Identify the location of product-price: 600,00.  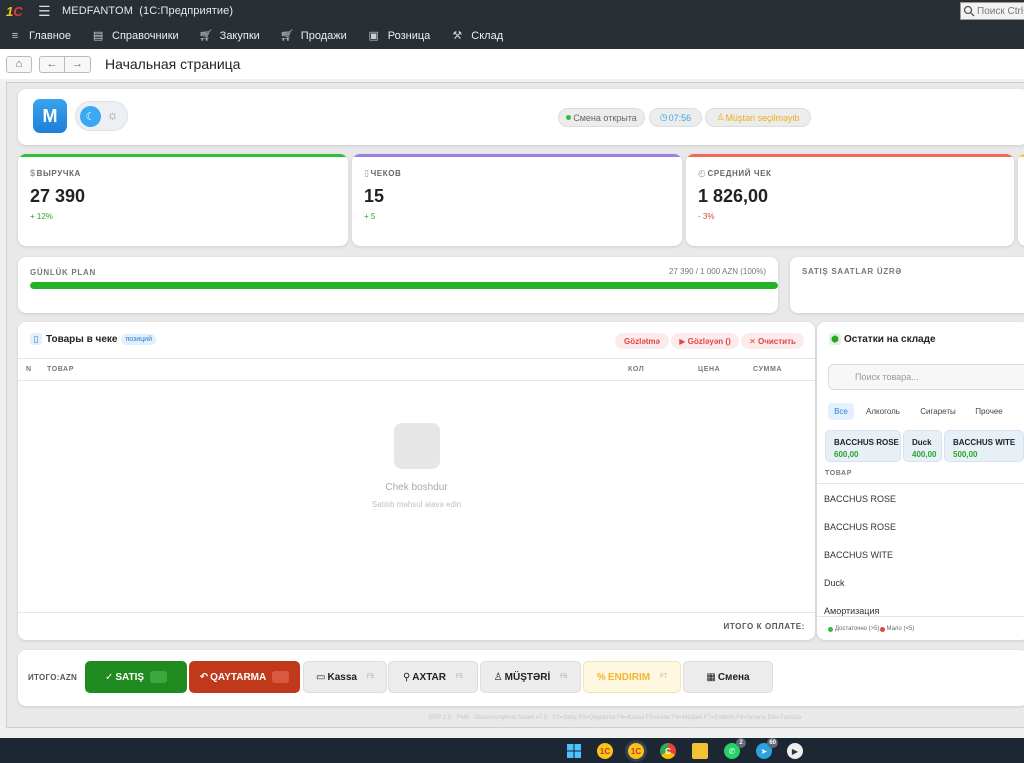
(846, 454).